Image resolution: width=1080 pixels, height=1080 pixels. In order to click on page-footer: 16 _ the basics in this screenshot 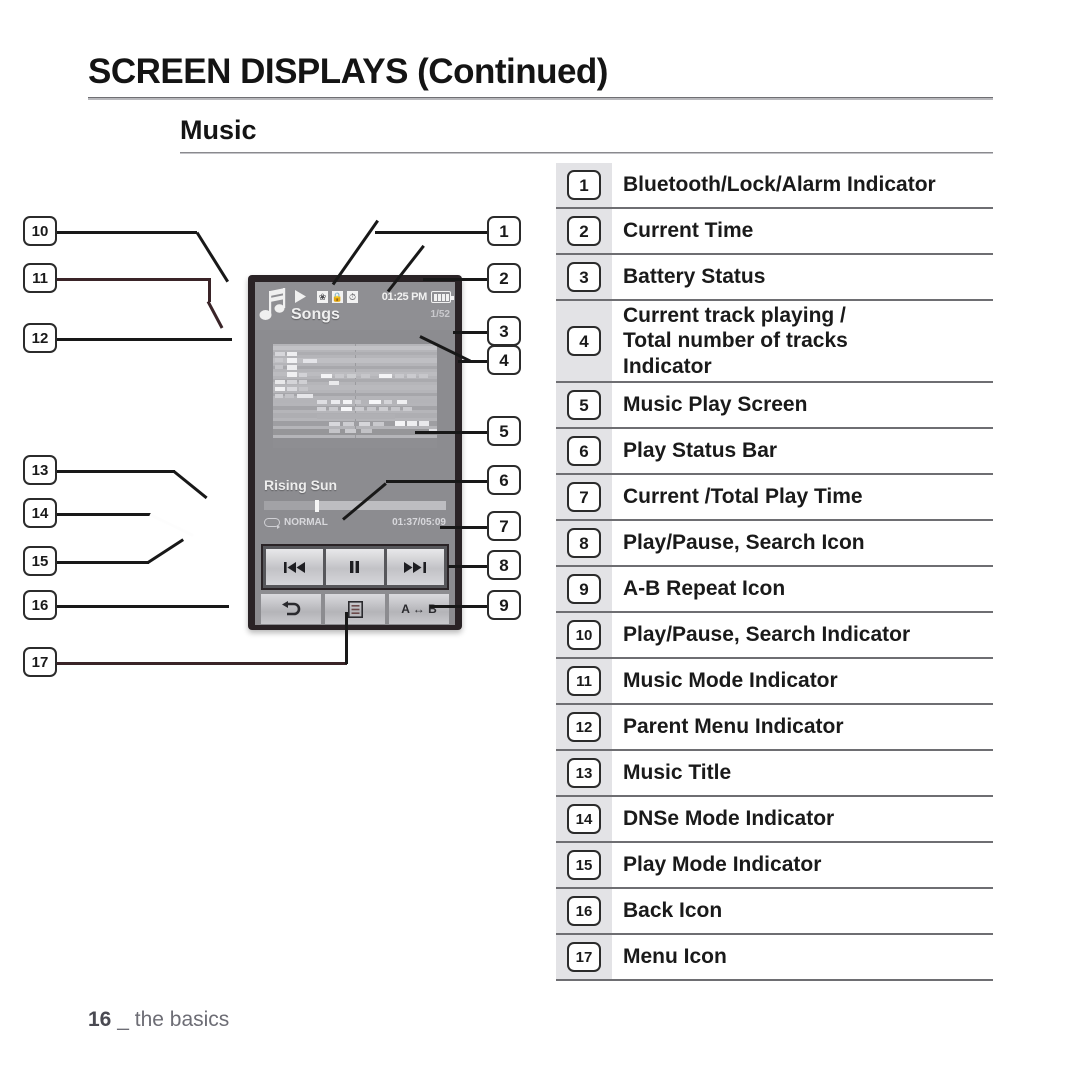, I will do `click(158, 1020)`.